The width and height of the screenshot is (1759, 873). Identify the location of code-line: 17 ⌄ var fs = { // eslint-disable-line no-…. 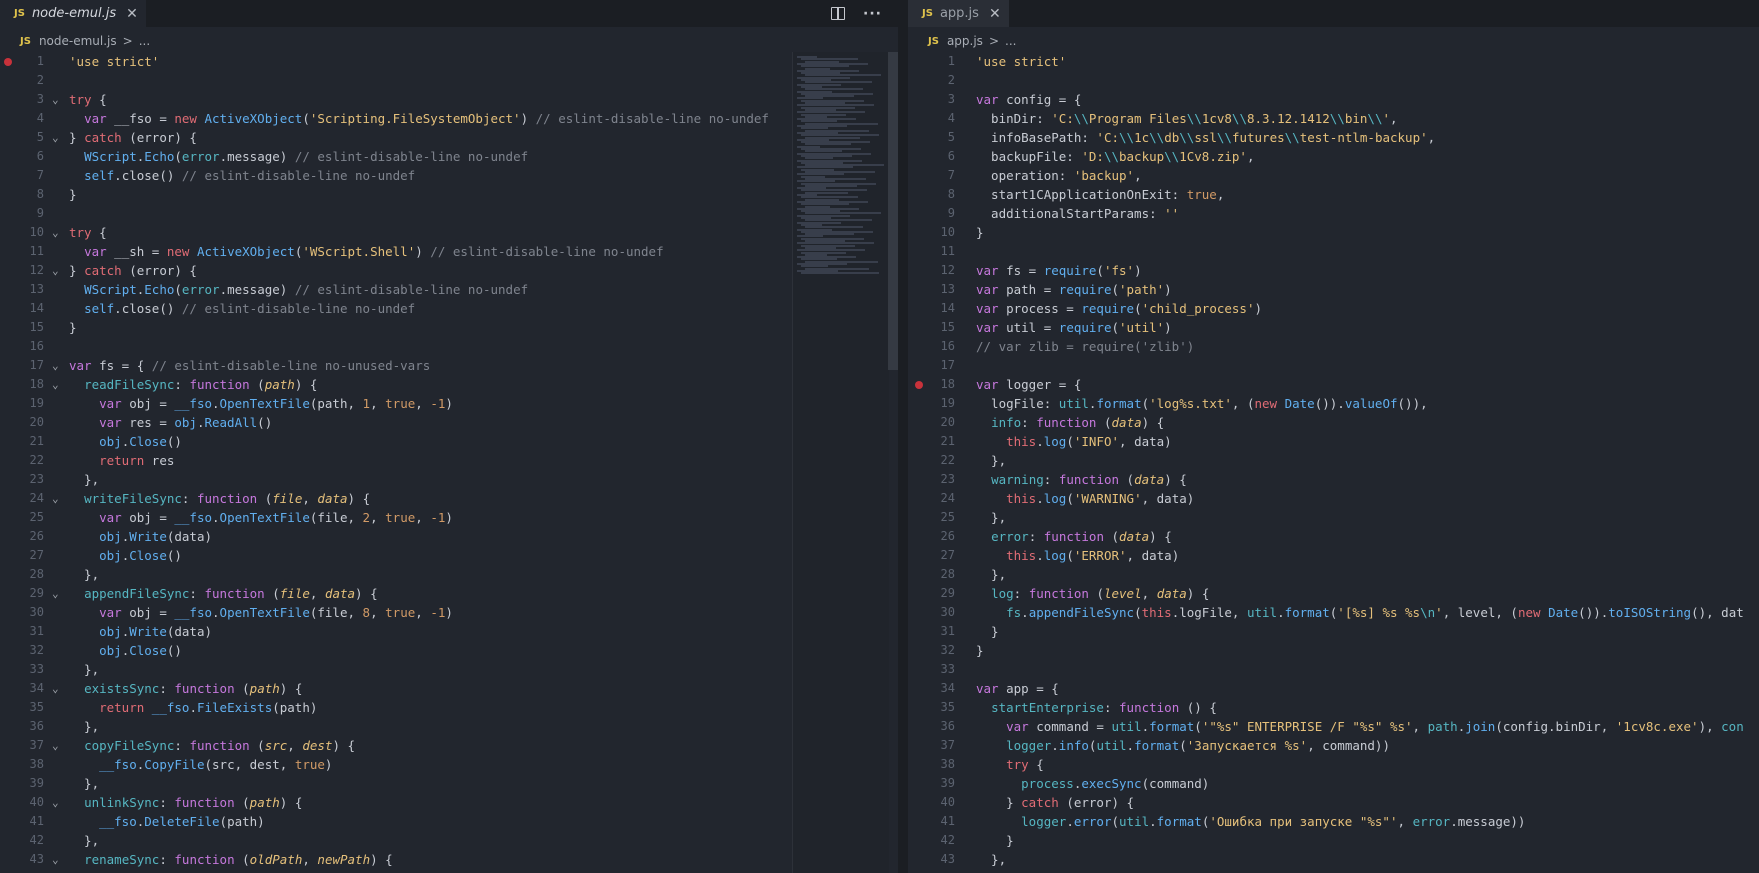
(449, 365).